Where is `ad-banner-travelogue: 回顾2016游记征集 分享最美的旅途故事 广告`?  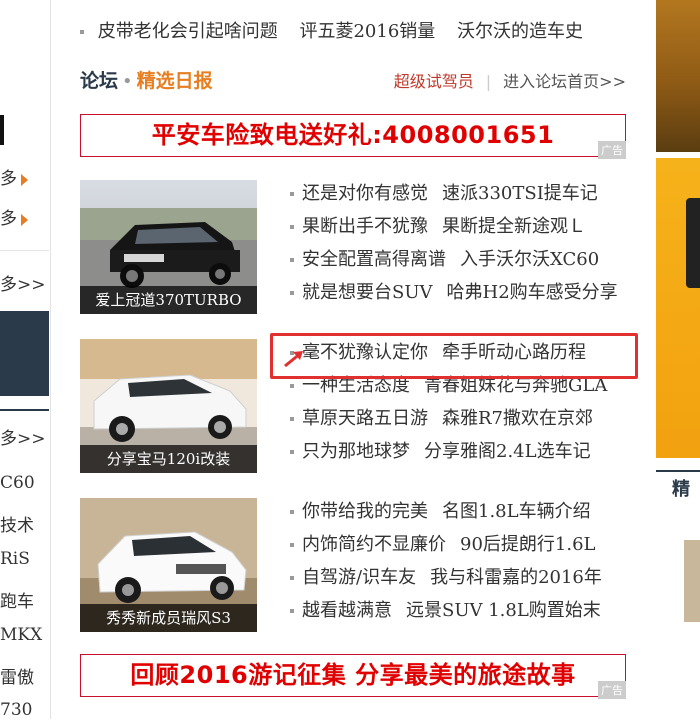
ad-banner-travelogue: 回顾2016游记征集 分享最美的旅途故事 广告 is located at coordinates (353, 676).